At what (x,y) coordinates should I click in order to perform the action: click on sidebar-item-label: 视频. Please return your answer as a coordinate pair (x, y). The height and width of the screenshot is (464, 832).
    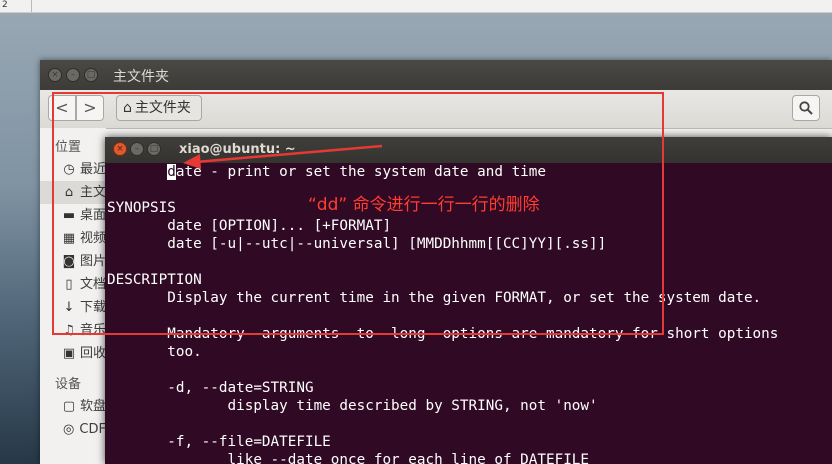
    Looking at the image, I should click on (92, 238).